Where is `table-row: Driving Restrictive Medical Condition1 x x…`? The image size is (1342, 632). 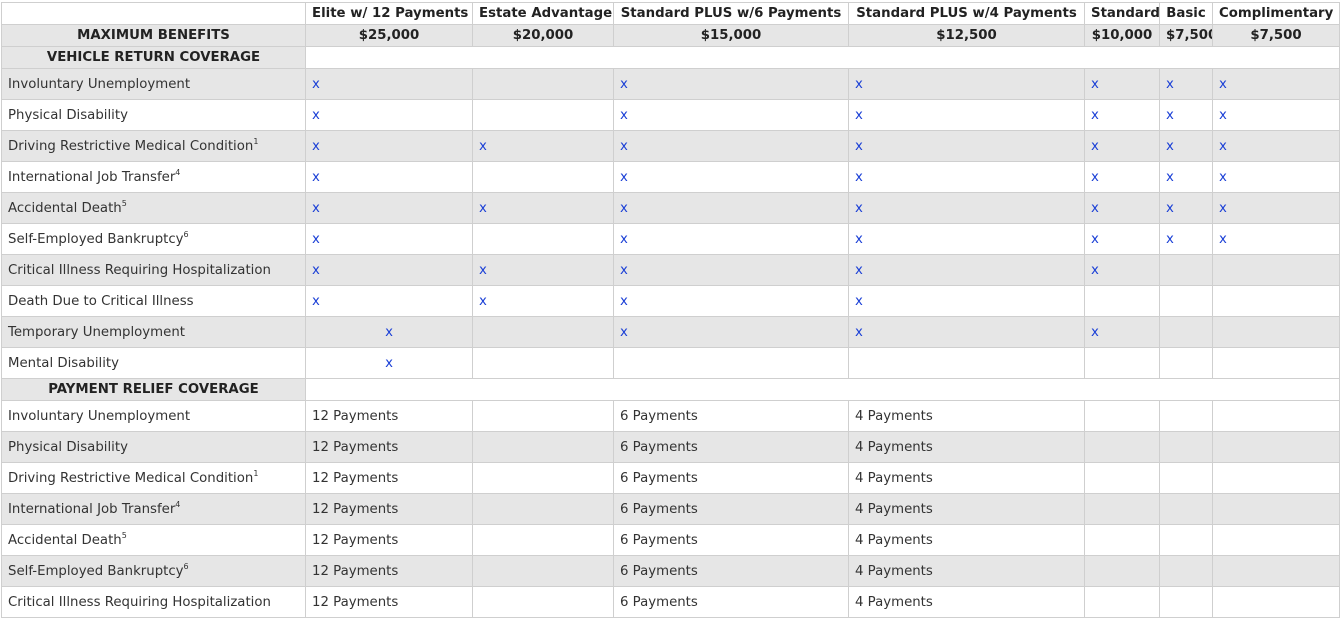 table-row: Driving Restrictive Medical Condition1 x x… is located at coordinates (670, 146).